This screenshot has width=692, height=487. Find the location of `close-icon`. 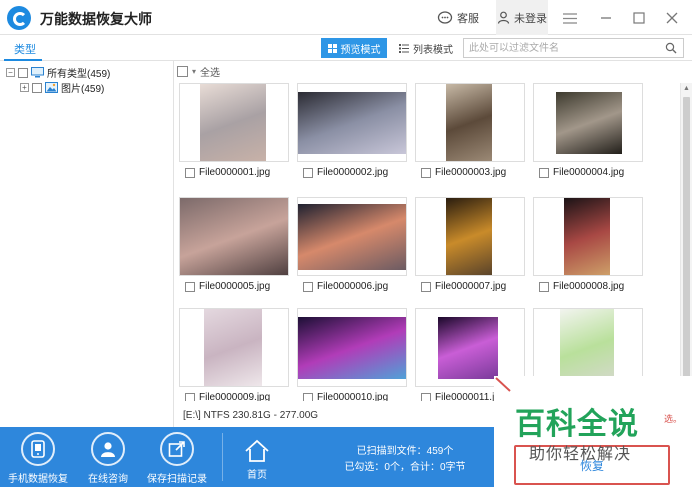

close-icon is located at coordinates (672, 18).